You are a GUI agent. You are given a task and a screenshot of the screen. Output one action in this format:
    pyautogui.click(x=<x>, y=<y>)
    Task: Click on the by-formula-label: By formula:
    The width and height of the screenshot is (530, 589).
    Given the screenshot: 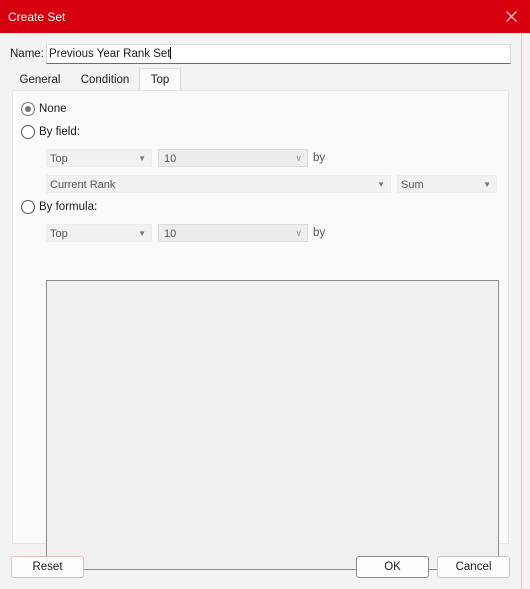 What is the action you would take?
    pyautogui.click(x=68, y=207)
    